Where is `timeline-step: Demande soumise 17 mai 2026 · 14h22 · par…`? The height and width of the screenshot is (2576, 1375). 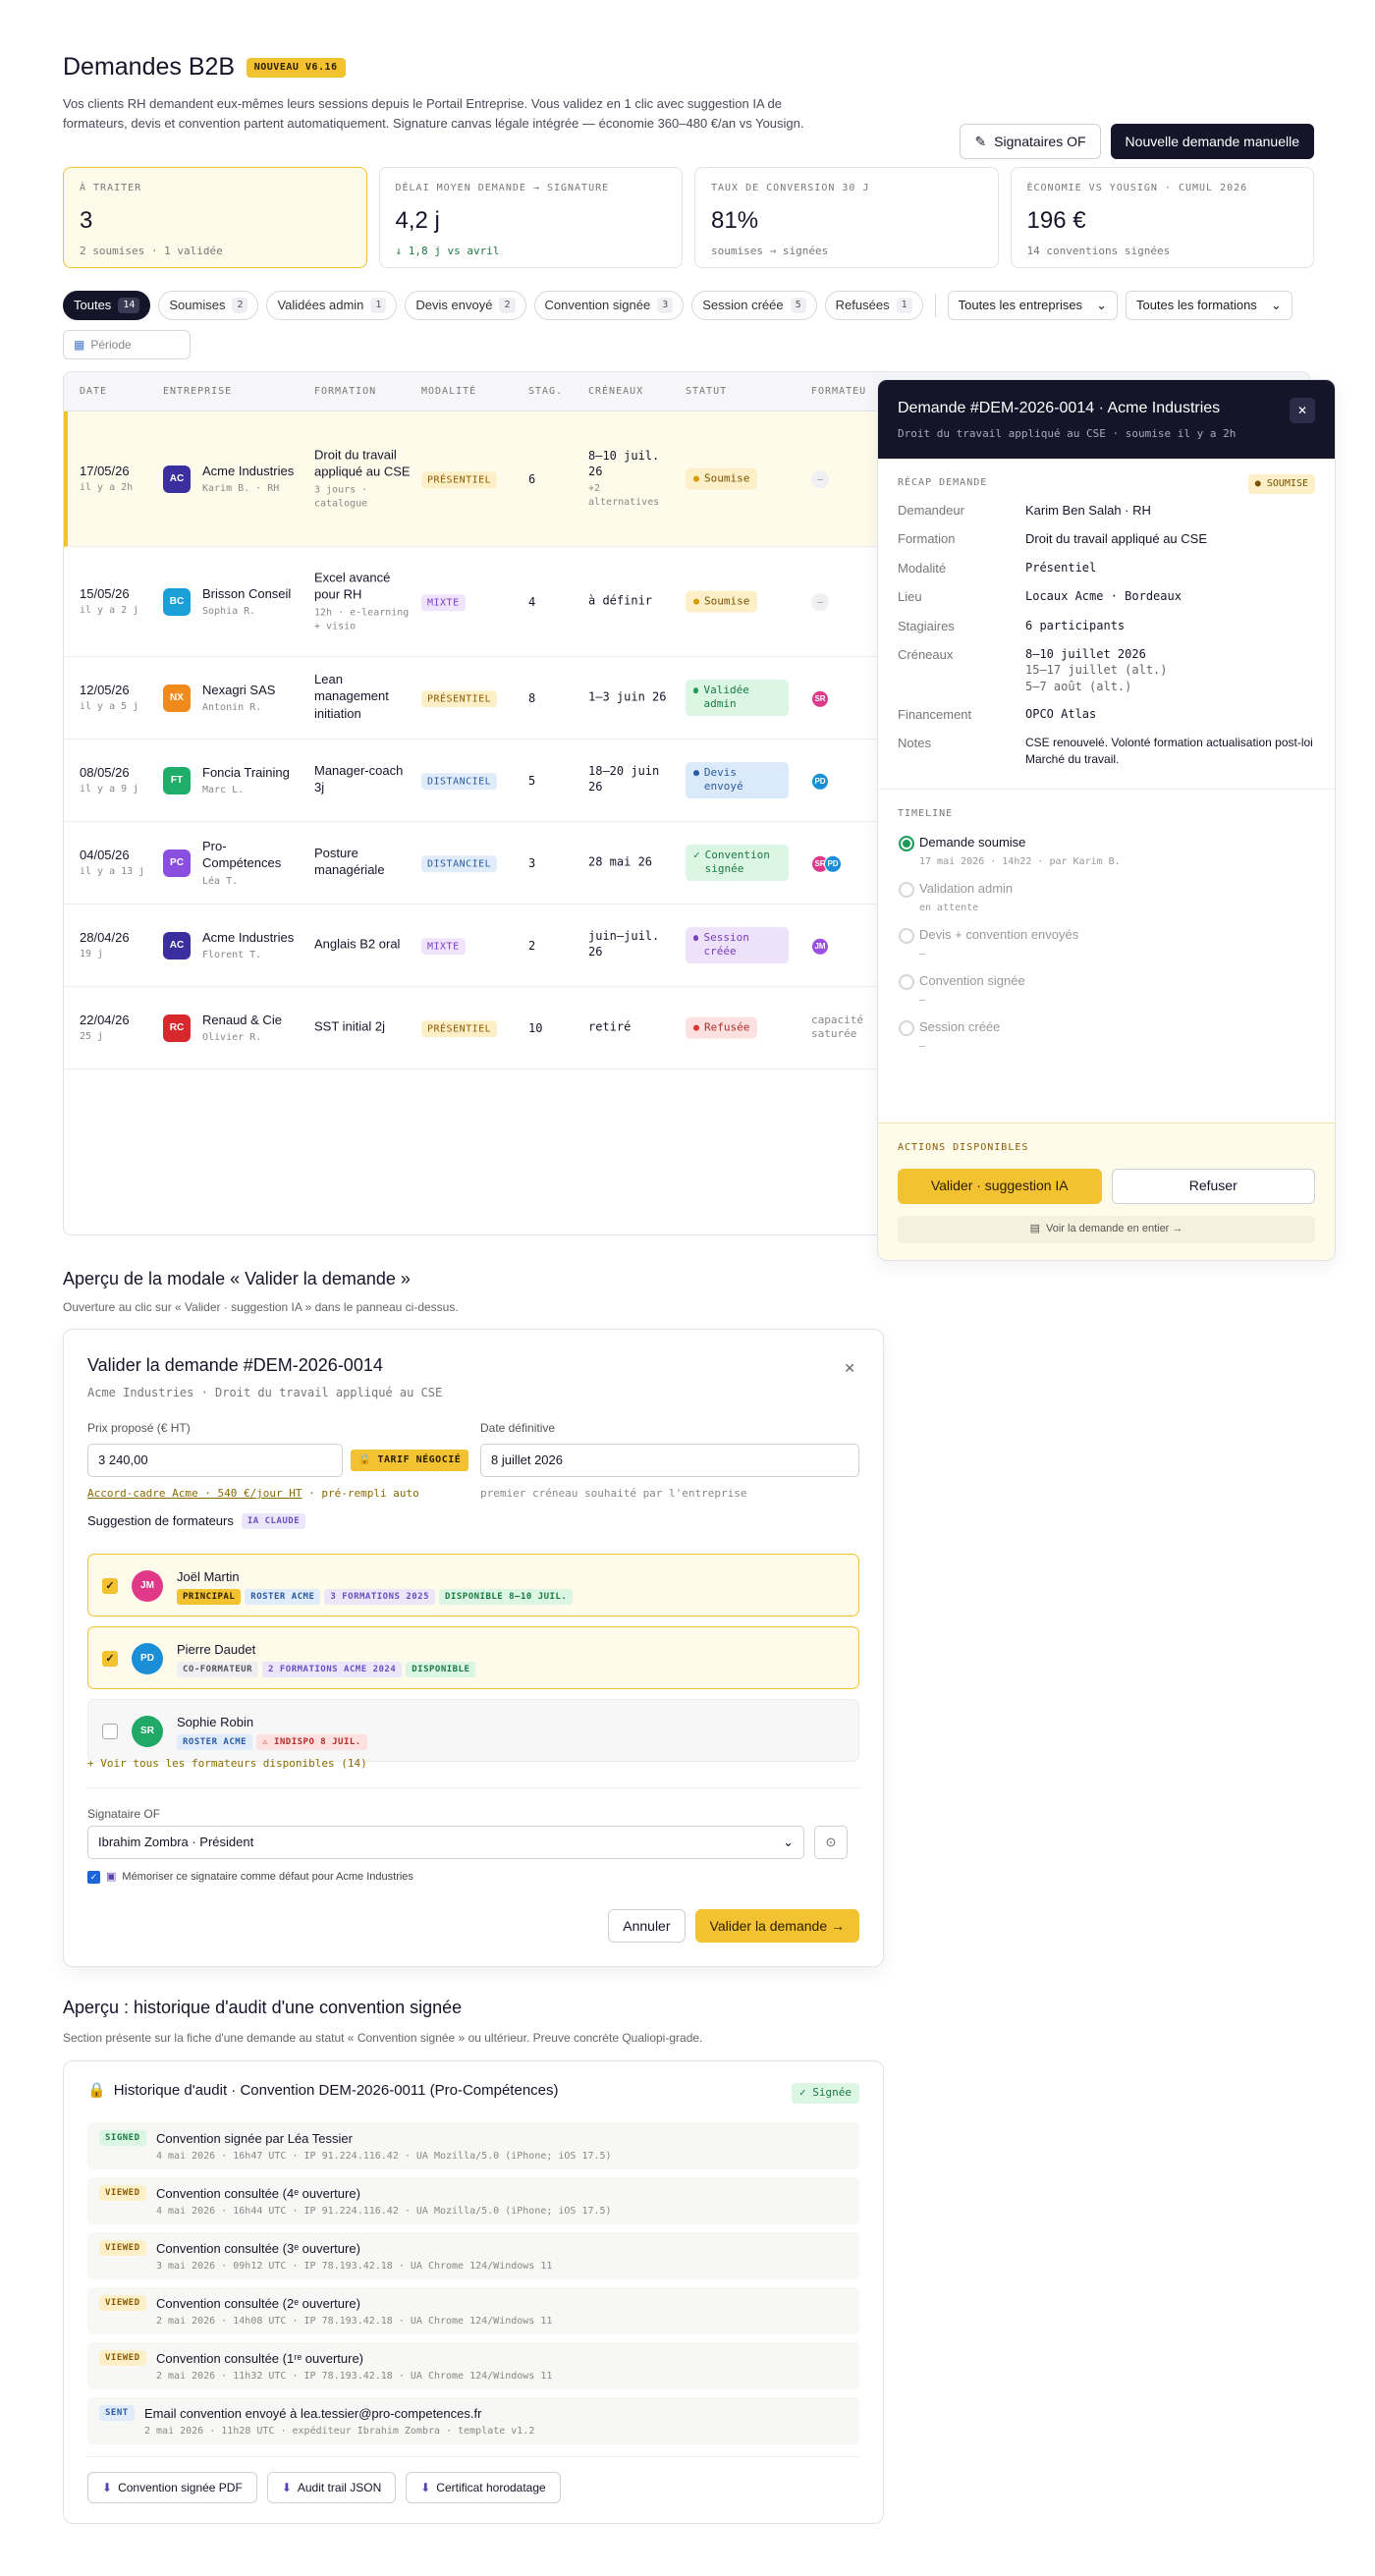 timeline-step: Demande soumise 17 mai 2026 · 14h22 · par… is located at coordinates (1107, 857).